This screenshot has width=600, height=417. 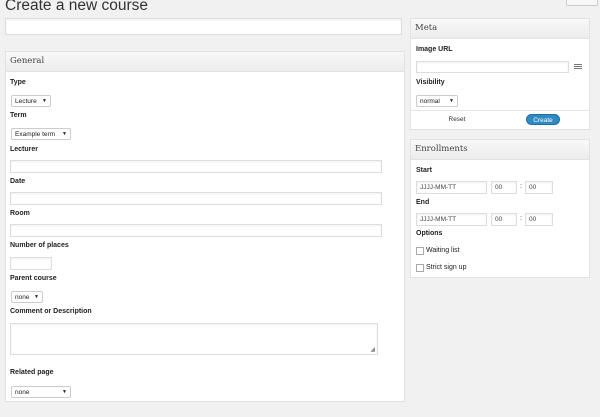 What do you see at coordinates (420, 268) in the screenshot?
I see `strict-signup-checkbox` at bounding box center [420, 268].